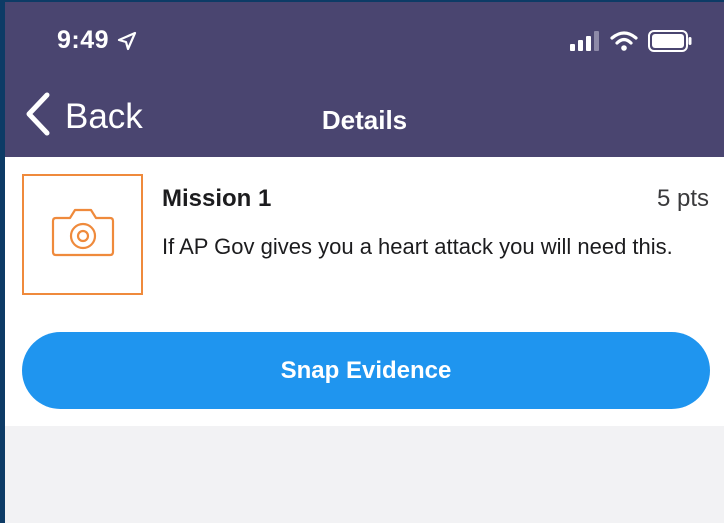 This screenshot has height=523, width=724. I want to click on chevron-left-icon, so click(38, 116).